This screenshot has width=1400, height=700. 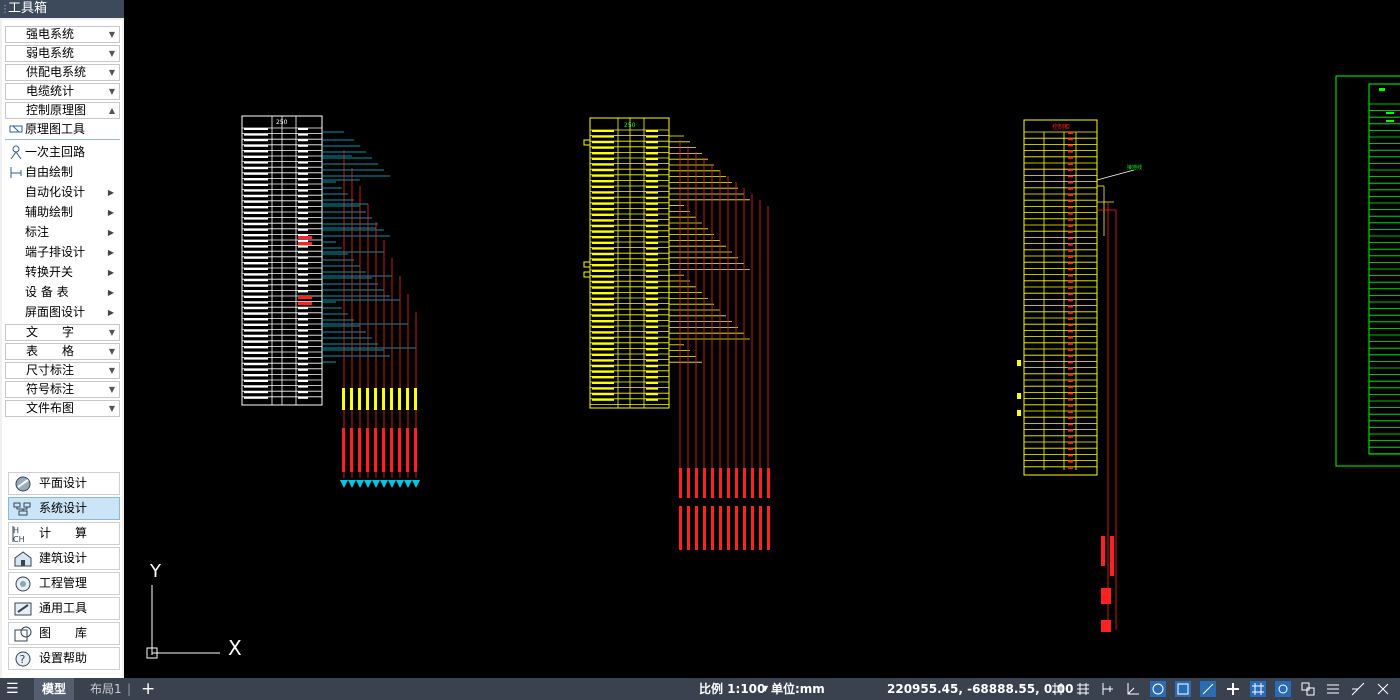 I want to click on tool-main-circuit: 一次主回路, so click(x=62, y=152).